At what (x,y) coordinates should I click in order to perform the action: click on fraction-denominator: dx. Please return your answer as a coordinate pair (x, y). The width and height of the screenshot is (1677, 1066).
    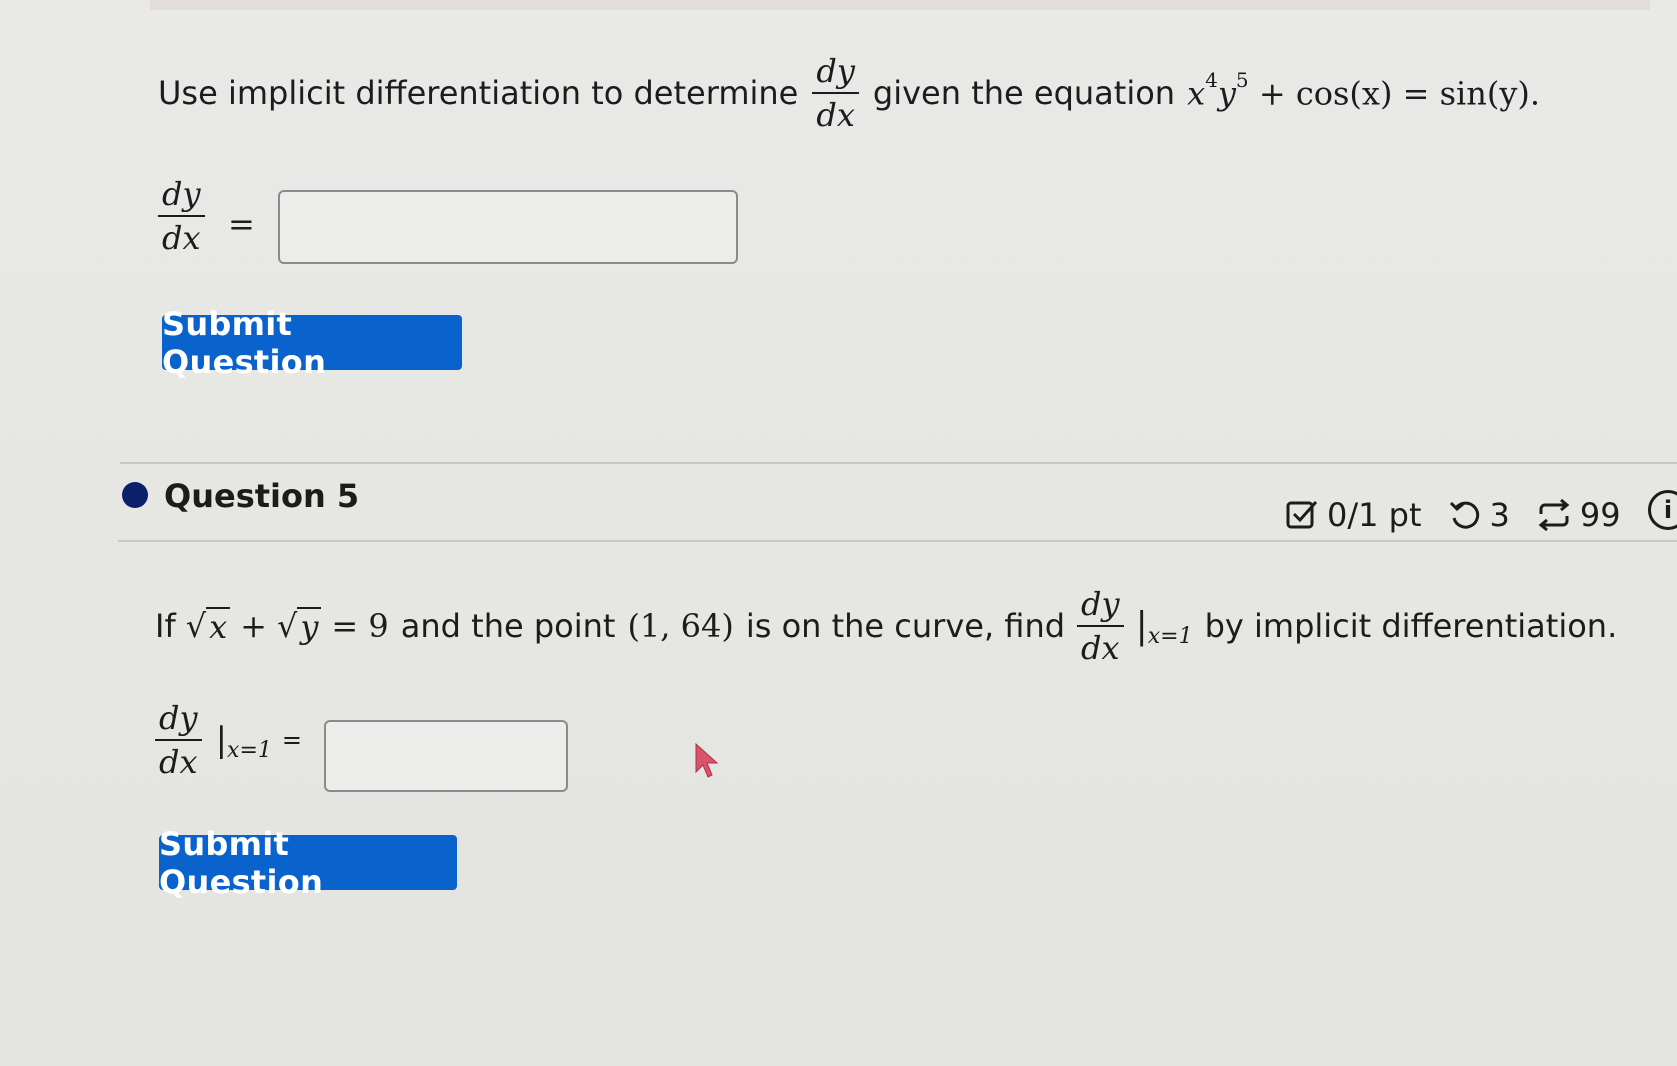
    Looking at the image, I should click on (835, 115).